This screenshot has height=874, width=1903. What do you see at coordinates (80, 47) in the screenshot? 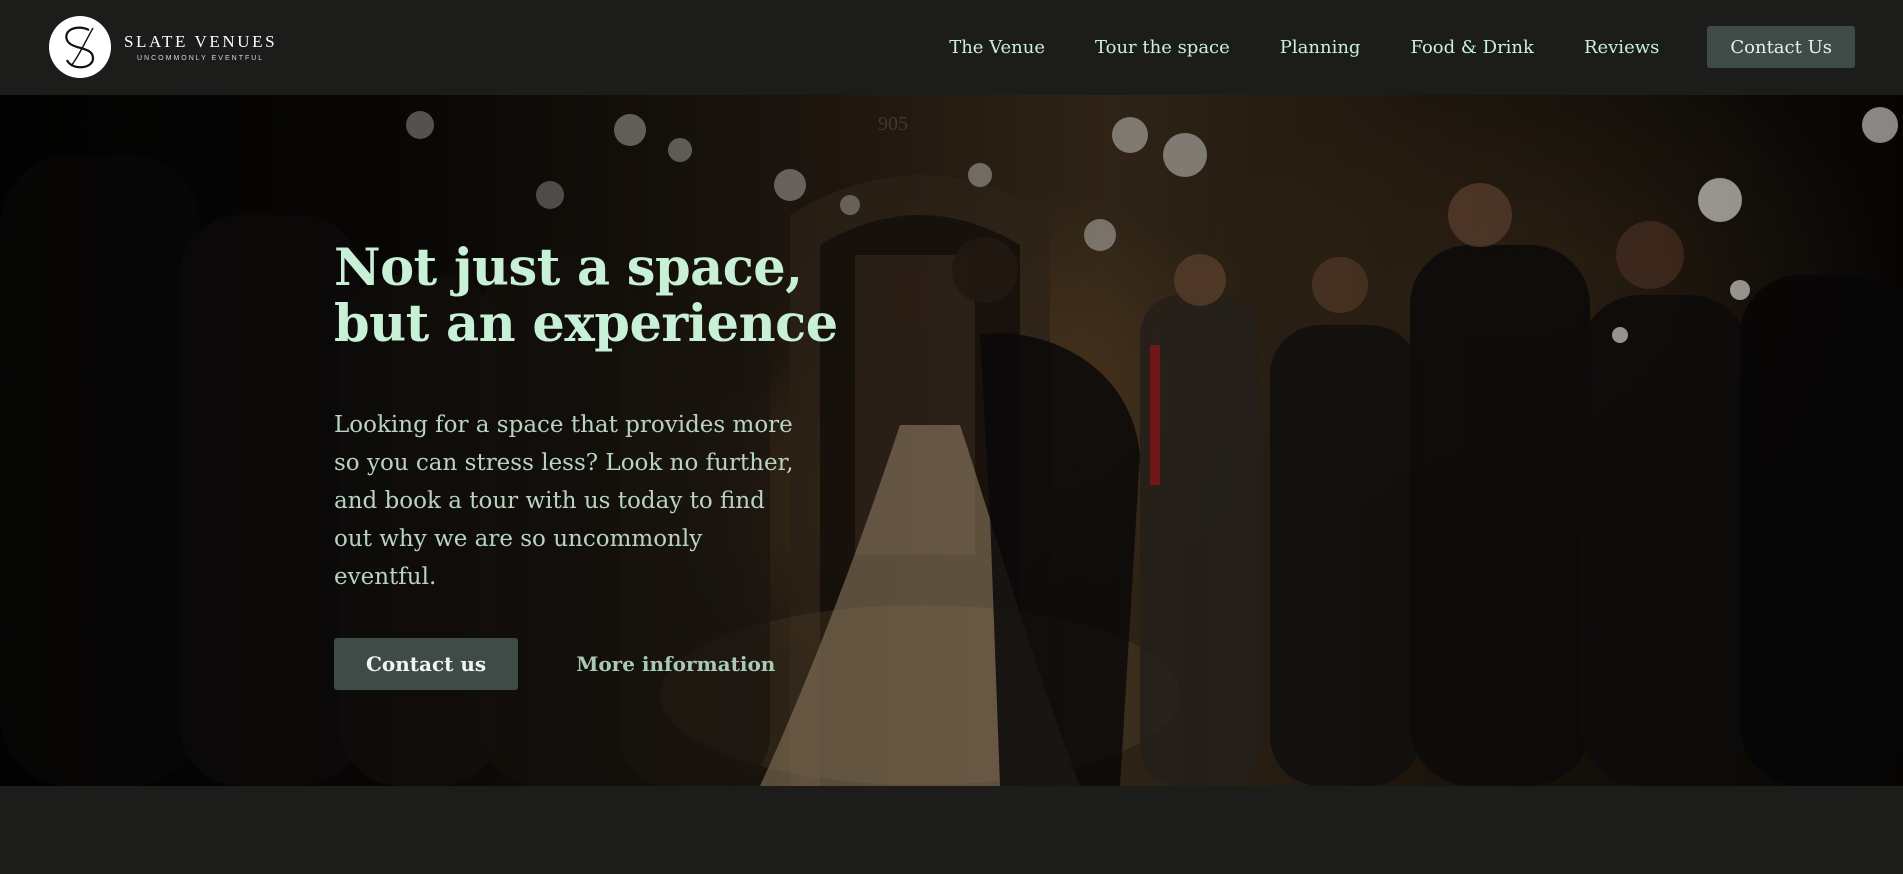
I see `slate-s-monogram-icon` at bounding box center [80, 47].